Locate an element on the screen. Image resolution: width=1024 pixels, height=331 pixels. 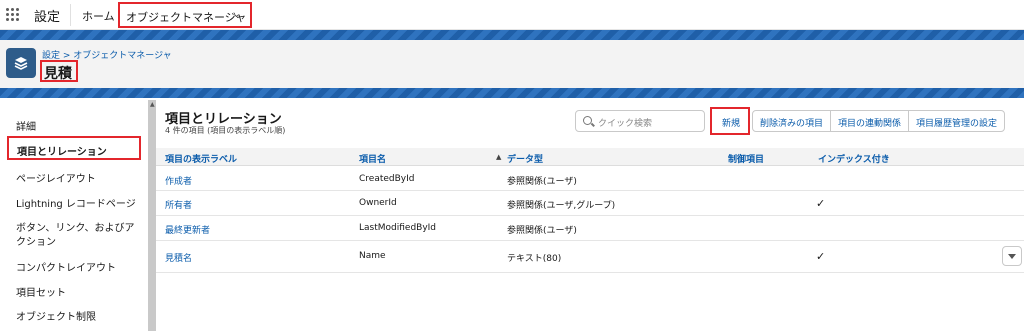
new-field-button: 新規 is located at coordinates (730, 121).